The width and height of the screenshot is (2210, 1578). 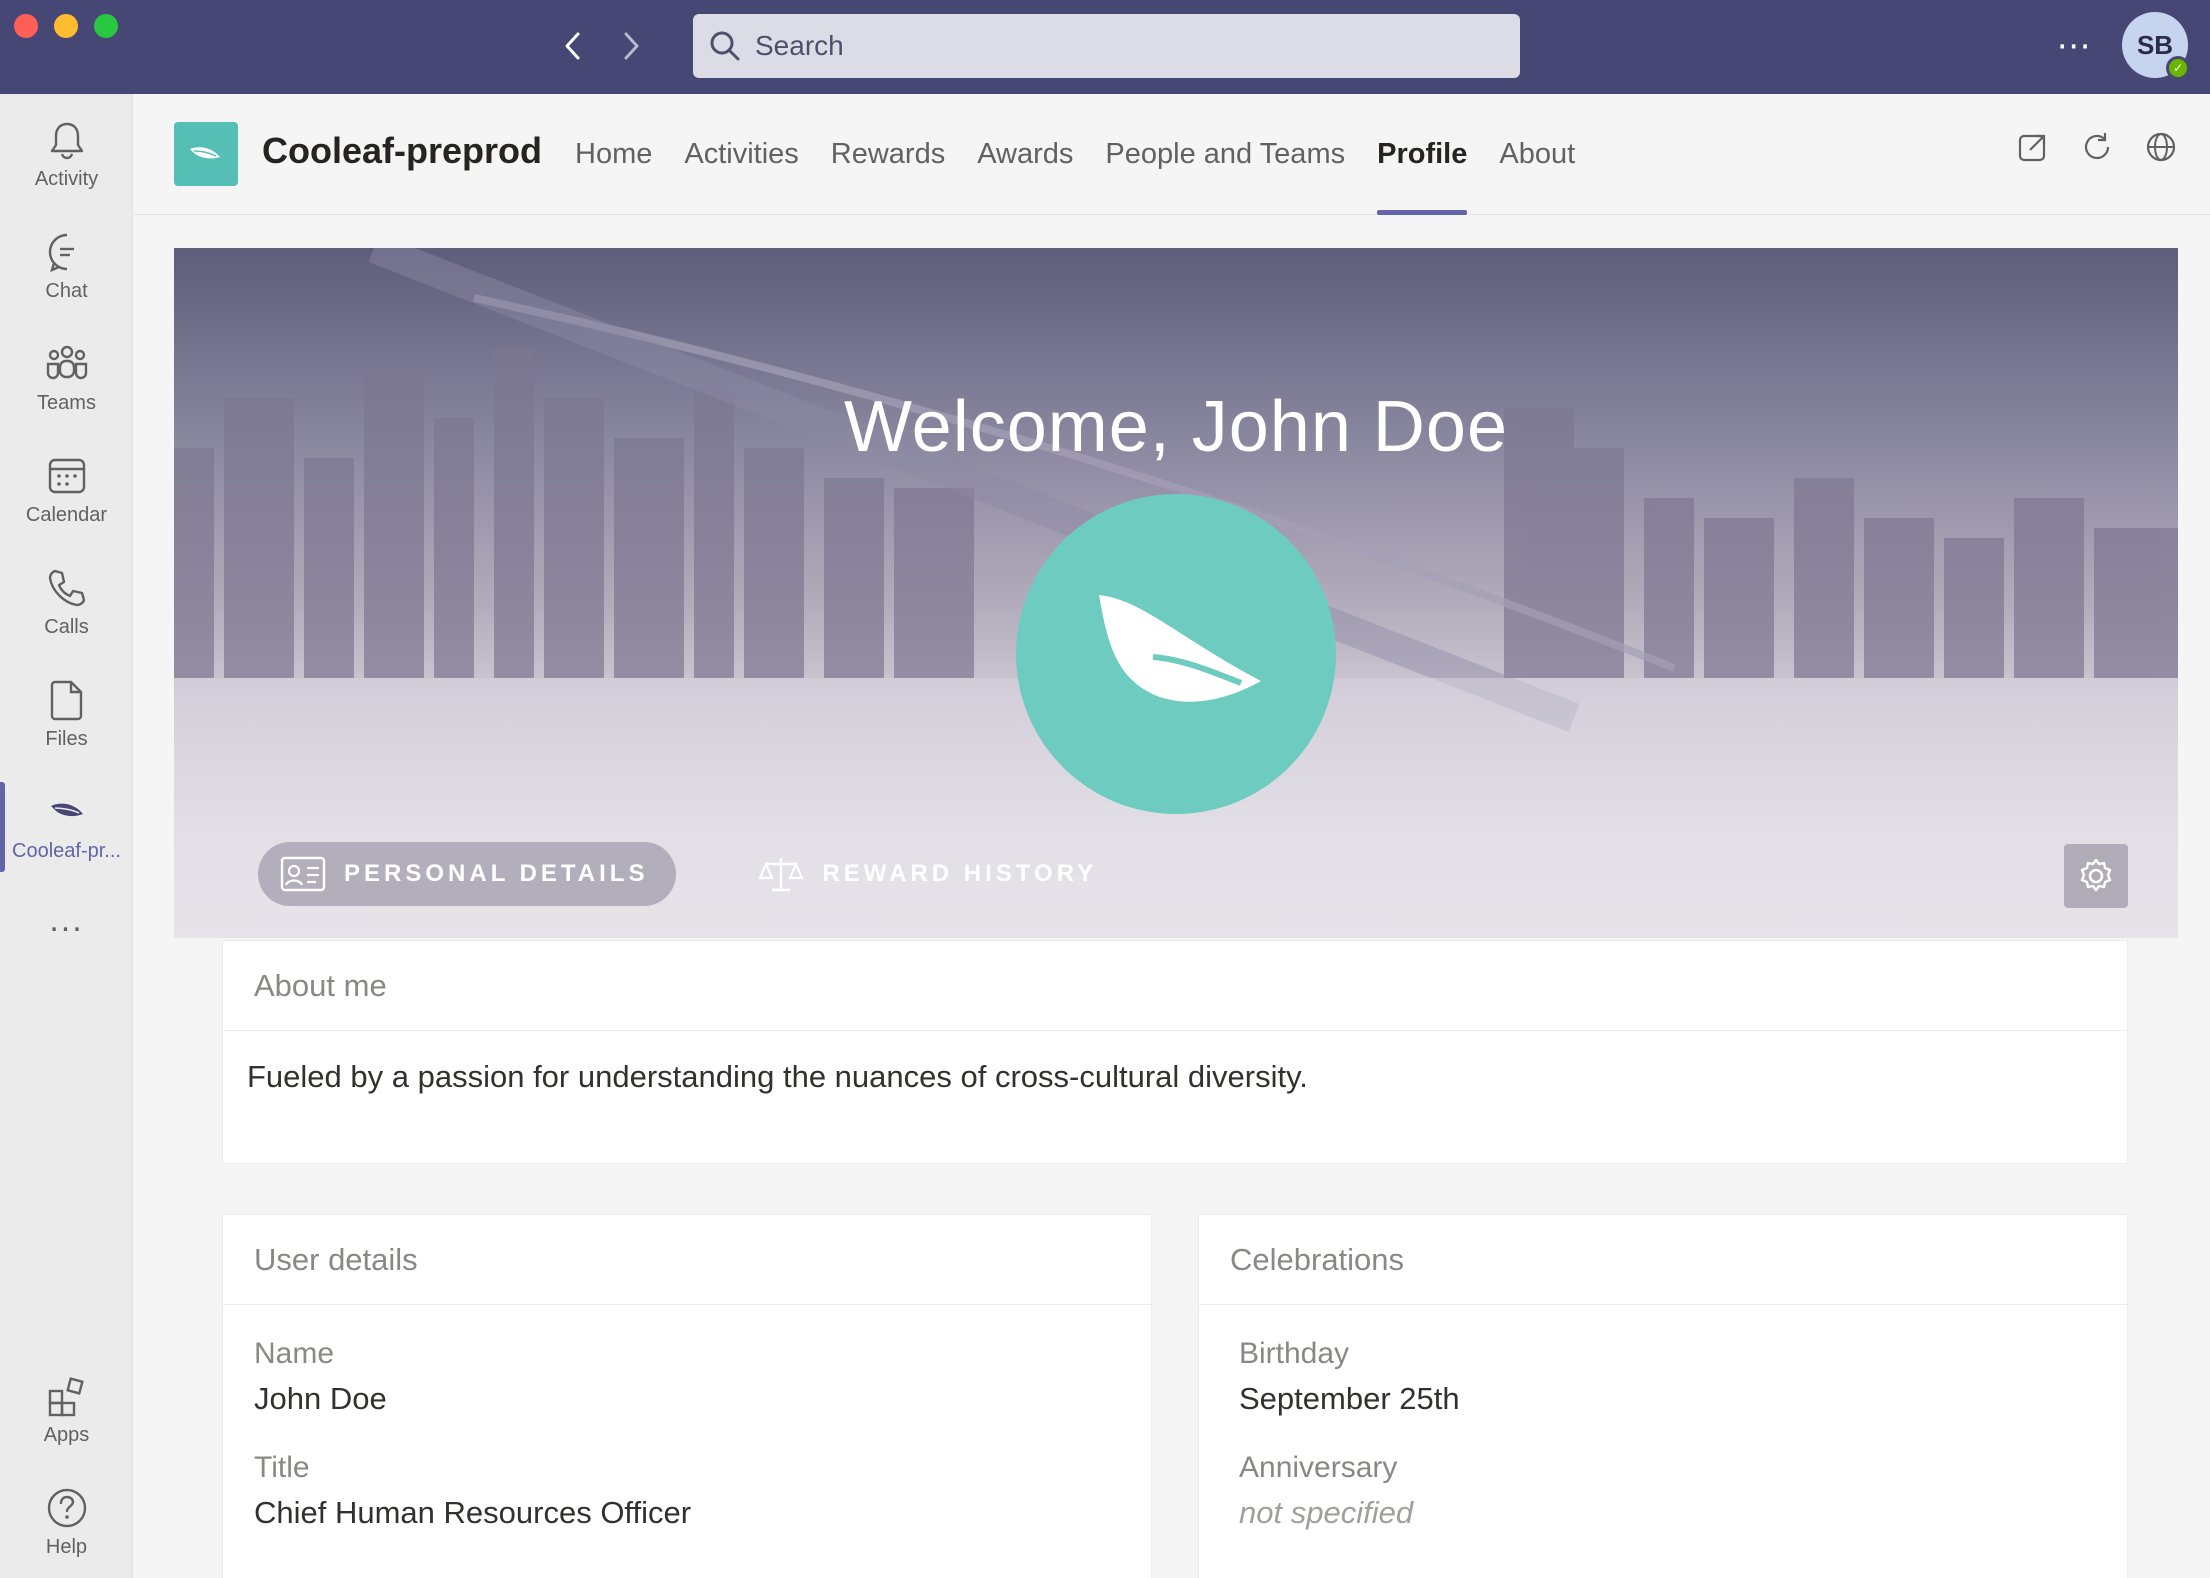 I want to click on rail-label: Apps, so click(x=66, y=1434).